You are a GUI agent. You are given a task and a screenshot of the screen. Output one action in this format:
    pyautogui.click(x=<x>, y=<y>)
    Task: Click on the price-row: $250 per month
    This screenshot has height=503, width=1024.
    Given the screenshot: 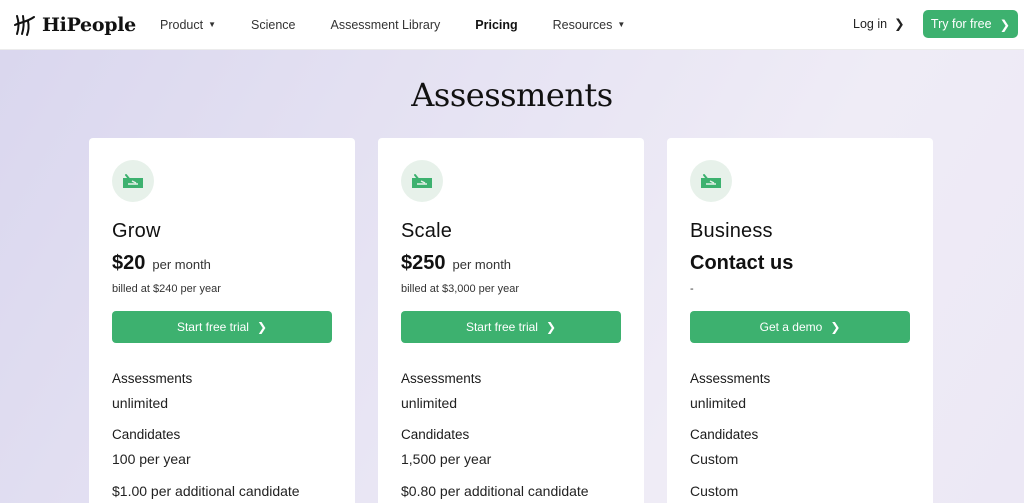 What is the action you would take?
    pyautogui.click(x=511, y=263)
    